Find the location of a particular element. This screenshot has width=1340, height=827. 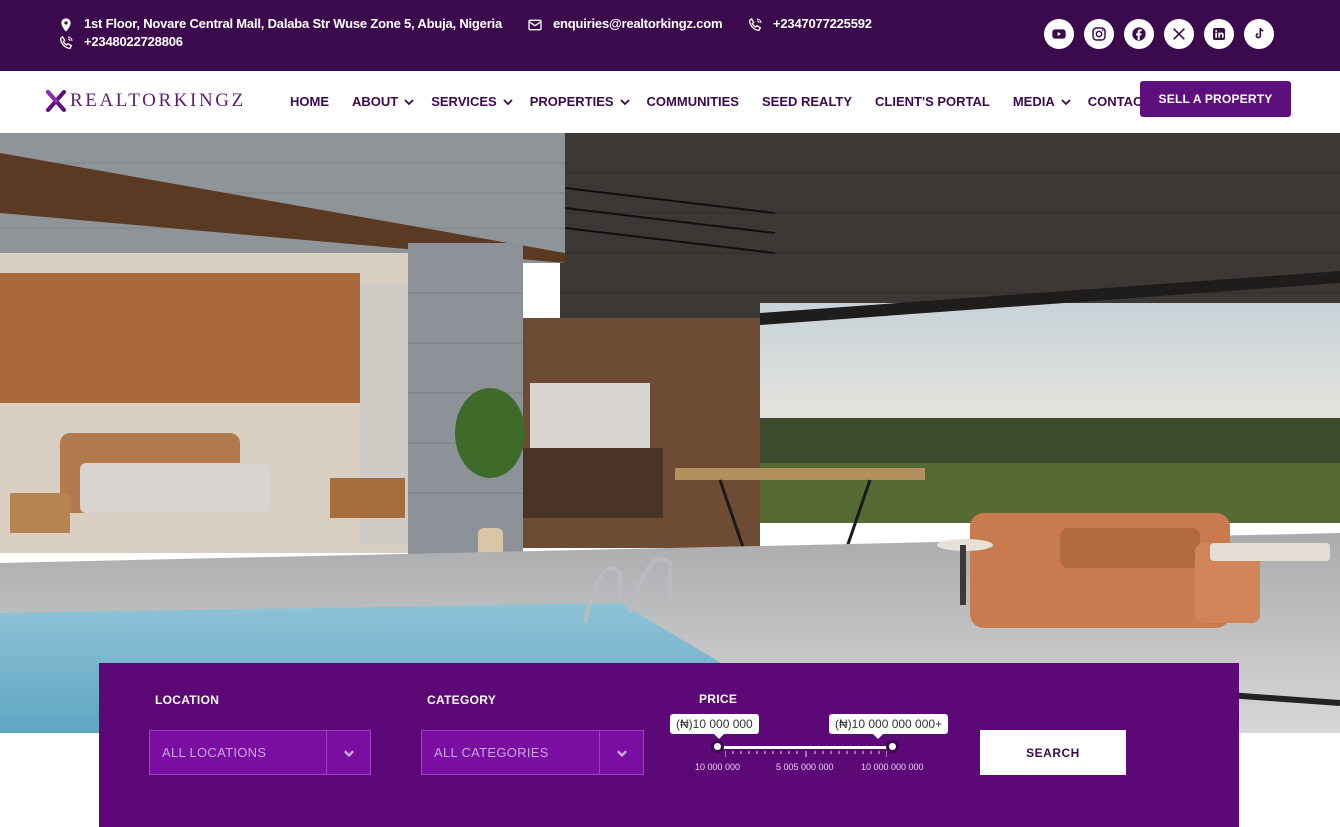

price-scale-max: 10 000 000 000 is located at coordinates (892, 767).